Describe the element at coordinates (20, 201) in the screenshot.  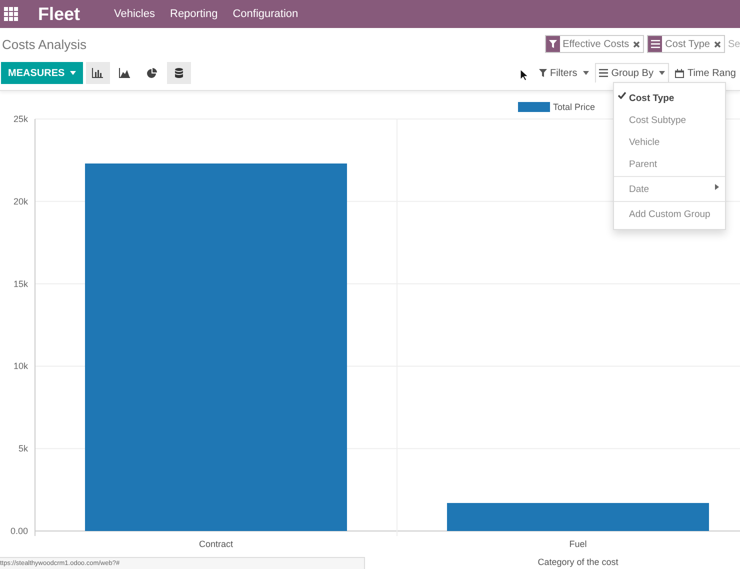
I see `axis-tick-label: 20k` at that location.